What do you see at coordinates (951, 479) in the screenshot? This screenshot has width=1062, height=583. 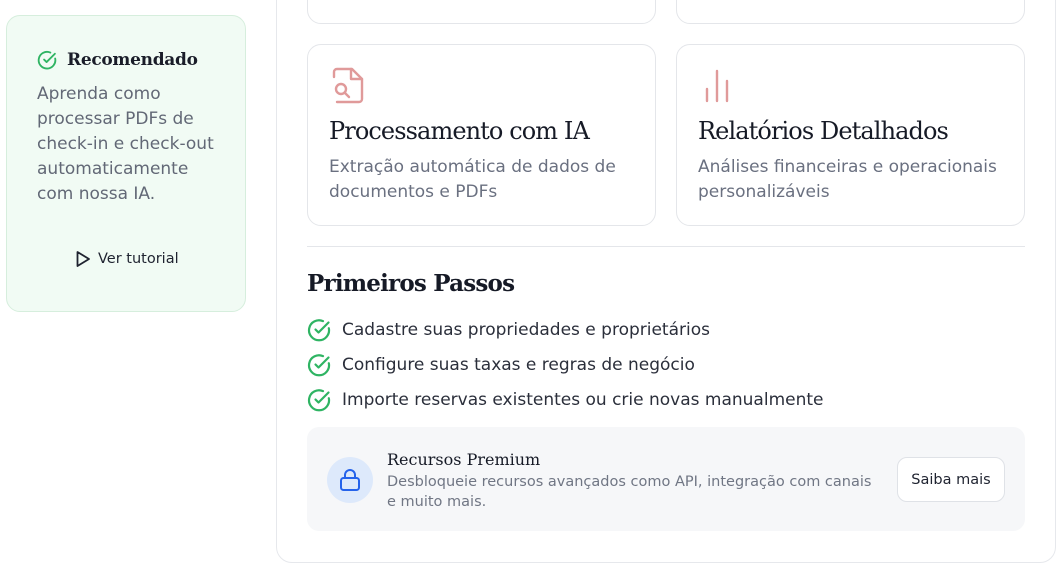 I see `learn-more-button: Saiba mais` at bounding box center [951, 479].